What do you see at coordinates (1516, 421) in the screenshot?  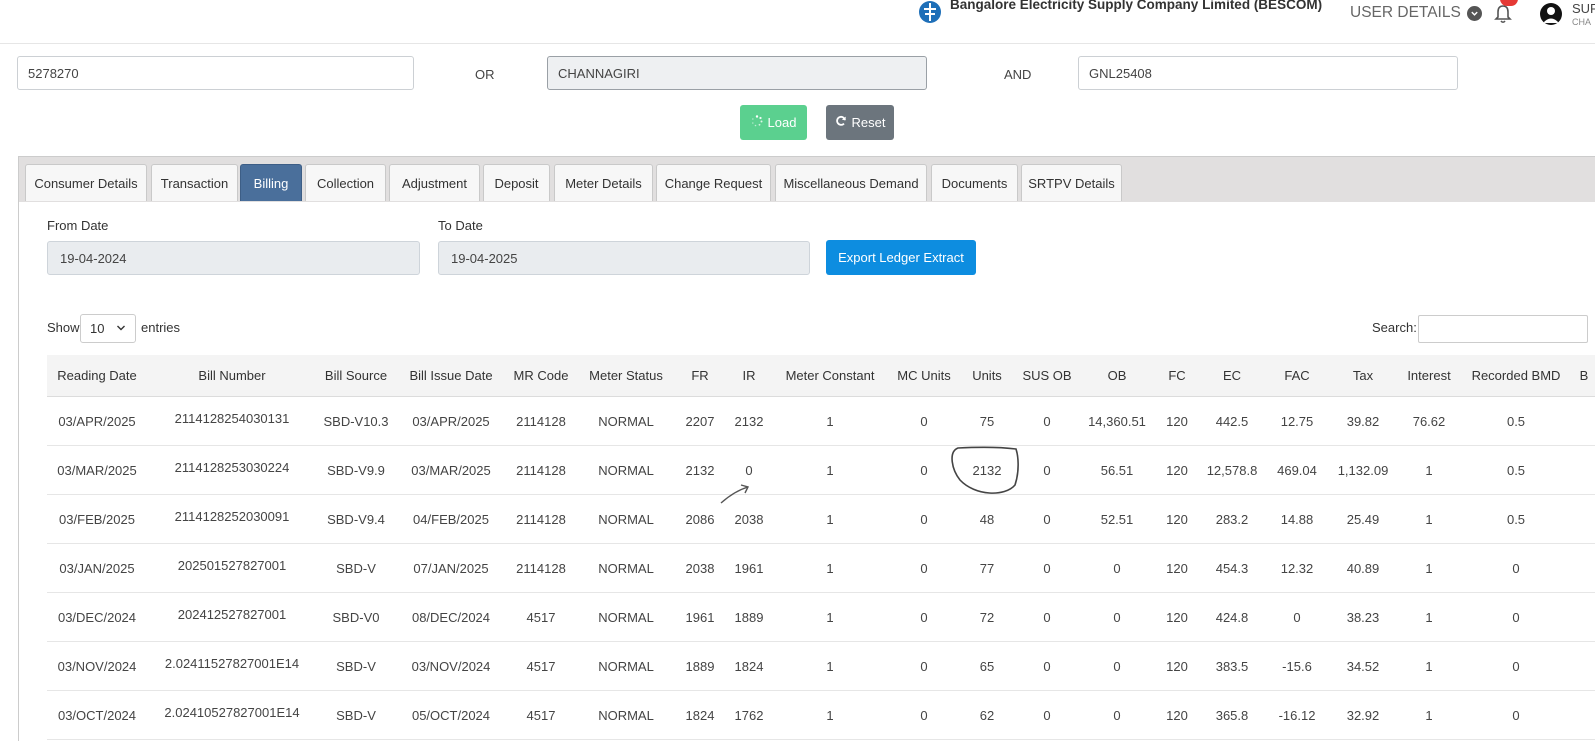 I see `cell-recorded-bmd: 0.5` at bounding box center [1516, 421].